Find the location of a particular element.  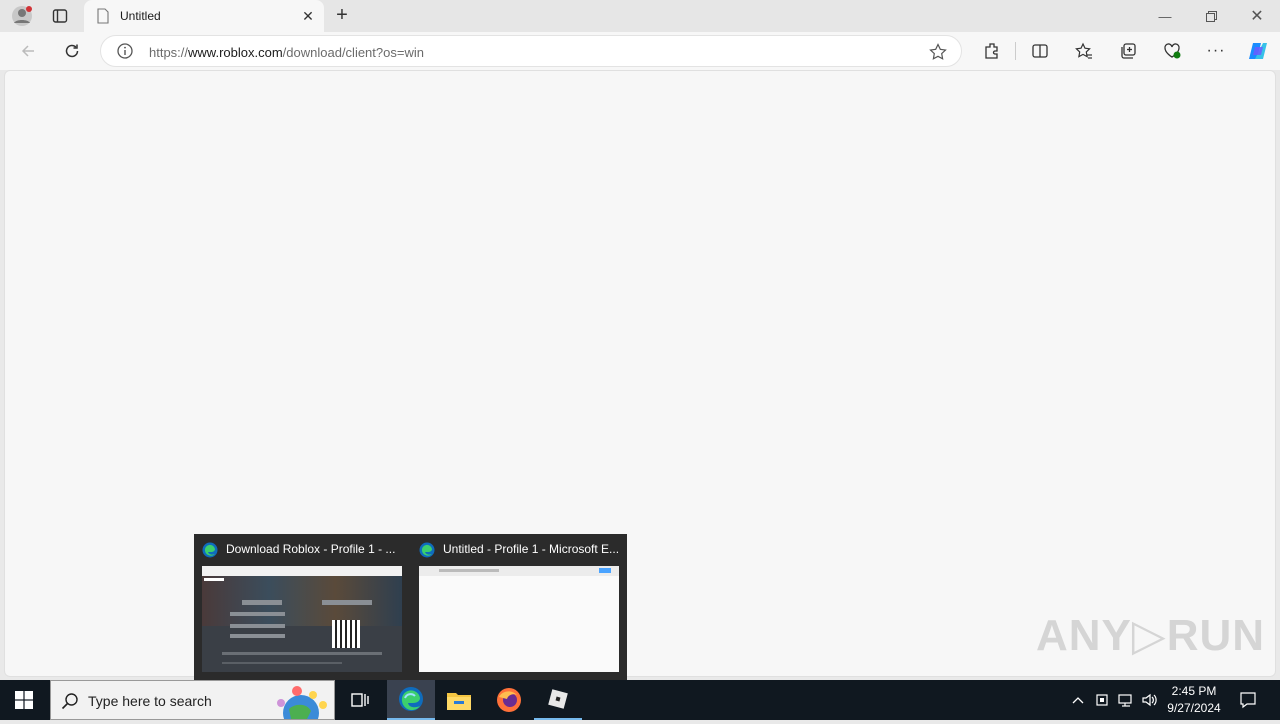

clock-time: 2:45 PM is located at coordinates (1194, 691).